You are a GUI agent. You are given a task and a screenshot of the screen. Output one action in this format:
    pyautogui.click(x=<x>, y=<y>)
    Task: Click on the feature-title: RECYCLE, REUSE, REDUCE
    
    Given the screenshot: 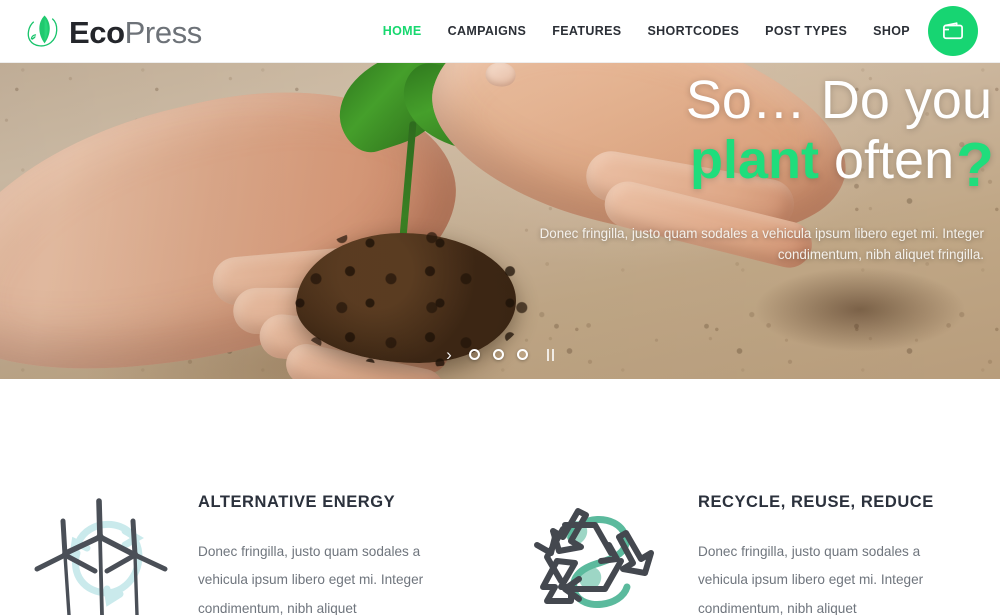 What is the action you would take?
    pyautogui.click(x=816, y=502)
    